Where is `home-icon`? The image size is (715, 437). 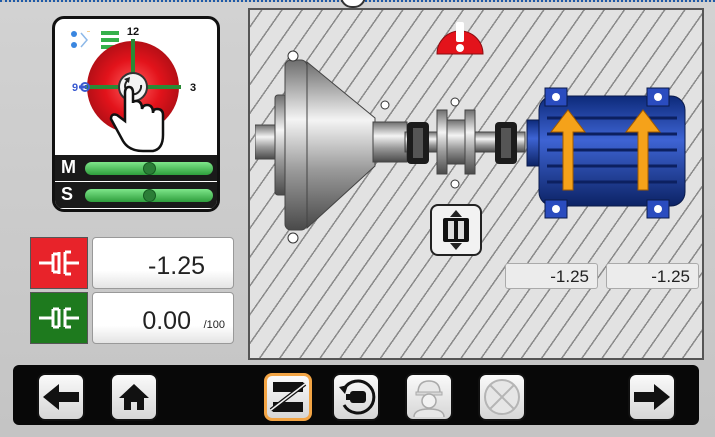
home-icon is located at coordinates (134, 397).